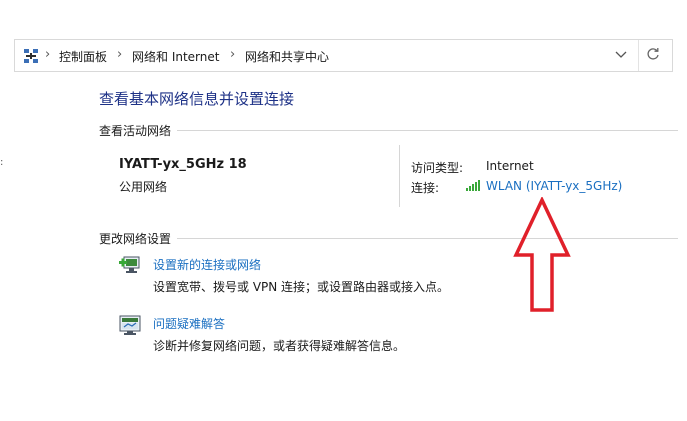 Image resolution: width=687 pixels, height=421 pixels. What do you see at coordinates (129, 264) in the screenshot?
I see `new-connection-icon` at bounding box center [129, 264].